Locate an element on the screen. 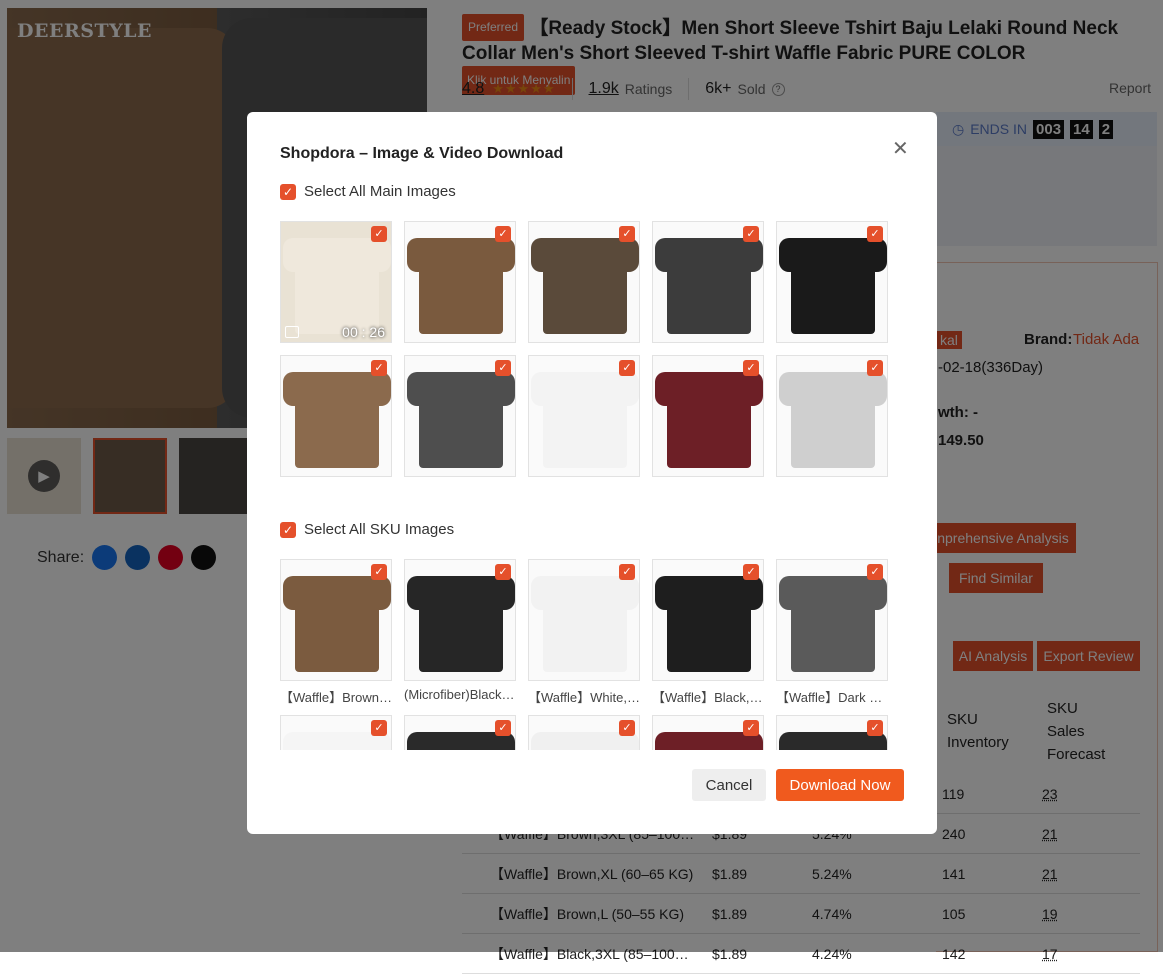  video-icon is located at coordinates (292, 332).